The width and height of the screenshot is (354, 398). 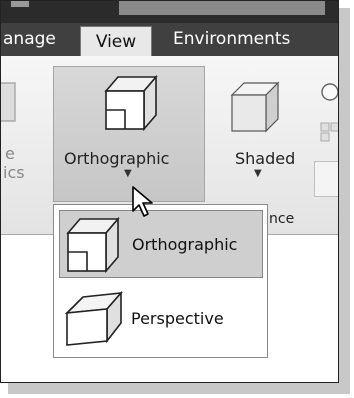 What do you see at coordinates (14, 172) in the screenshot?
I see `partial-tool-label-bottom: ics` at bounding box center [14, 172].